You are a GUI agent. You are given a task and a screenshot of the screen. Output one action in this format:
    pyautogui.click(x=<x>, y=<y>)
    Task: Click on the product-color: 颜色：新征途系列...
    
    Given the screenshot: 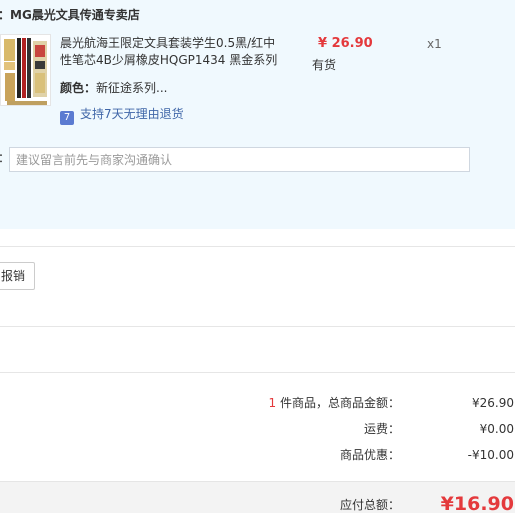 What is the action you would take?
    pyautogui.click(x=113, y=88)
    